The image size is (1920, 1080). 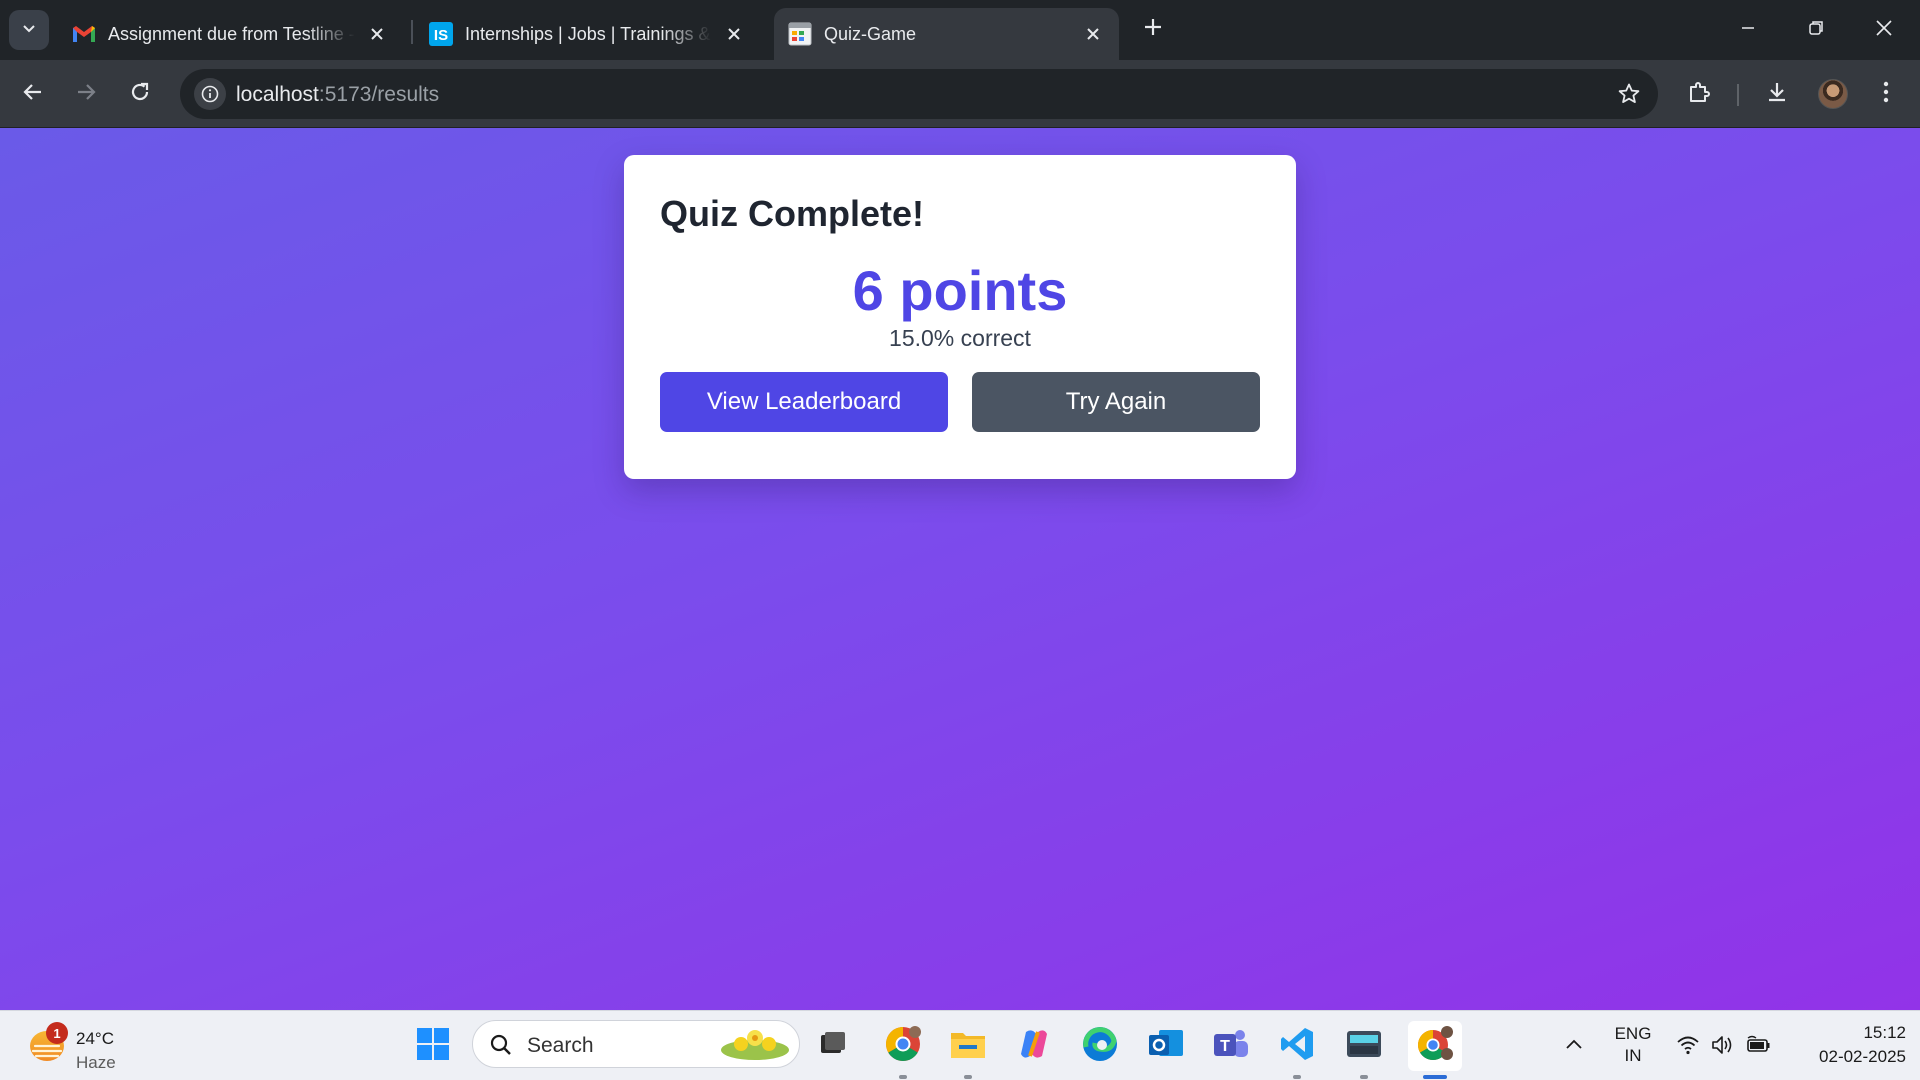 I want to click on vscode-icon, so click(x=1297, y=1046).